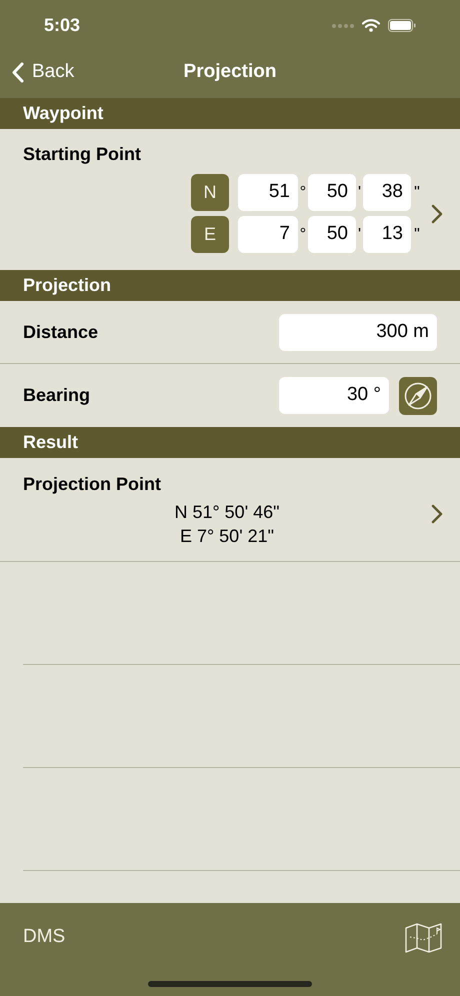 Image resolution: width=460 pixels, height=996 pixels. What do you see at coordinates (268, 192) in the screenshot?
I see `degrees-field: 51` at bounding box center [268, 192].